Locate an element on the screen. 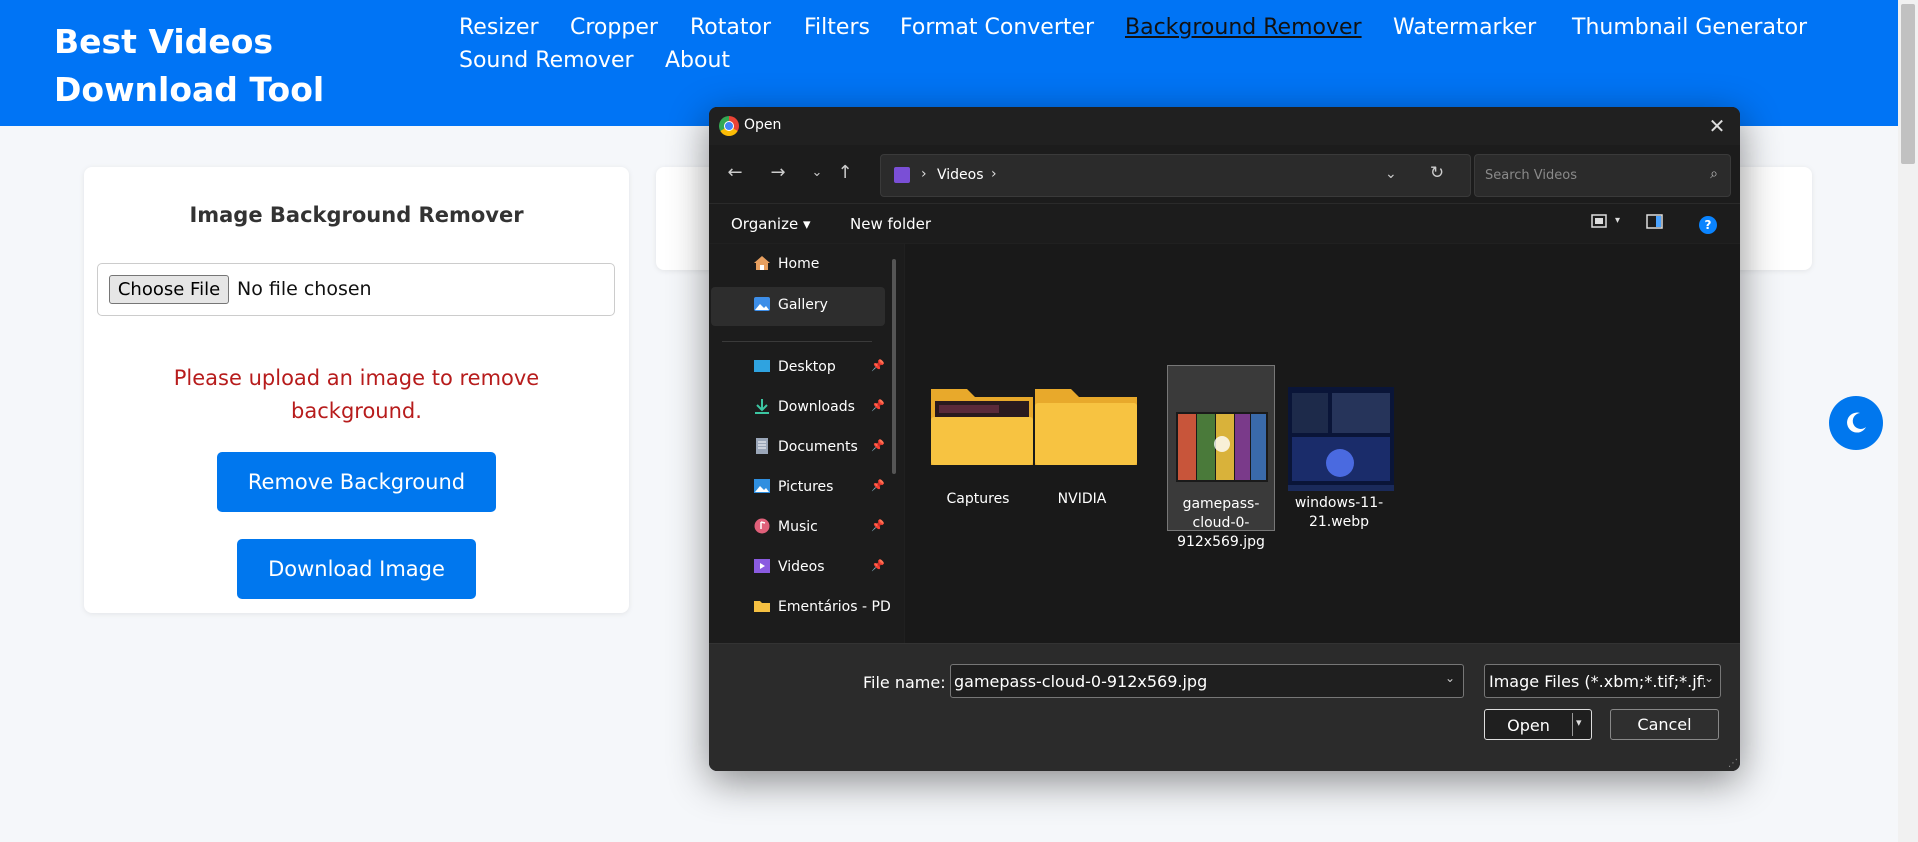 The width and height of the screenshot is (1918, 842). sidebar-item-pictures: Pictures 📌 is located at coordinates (798, 488).